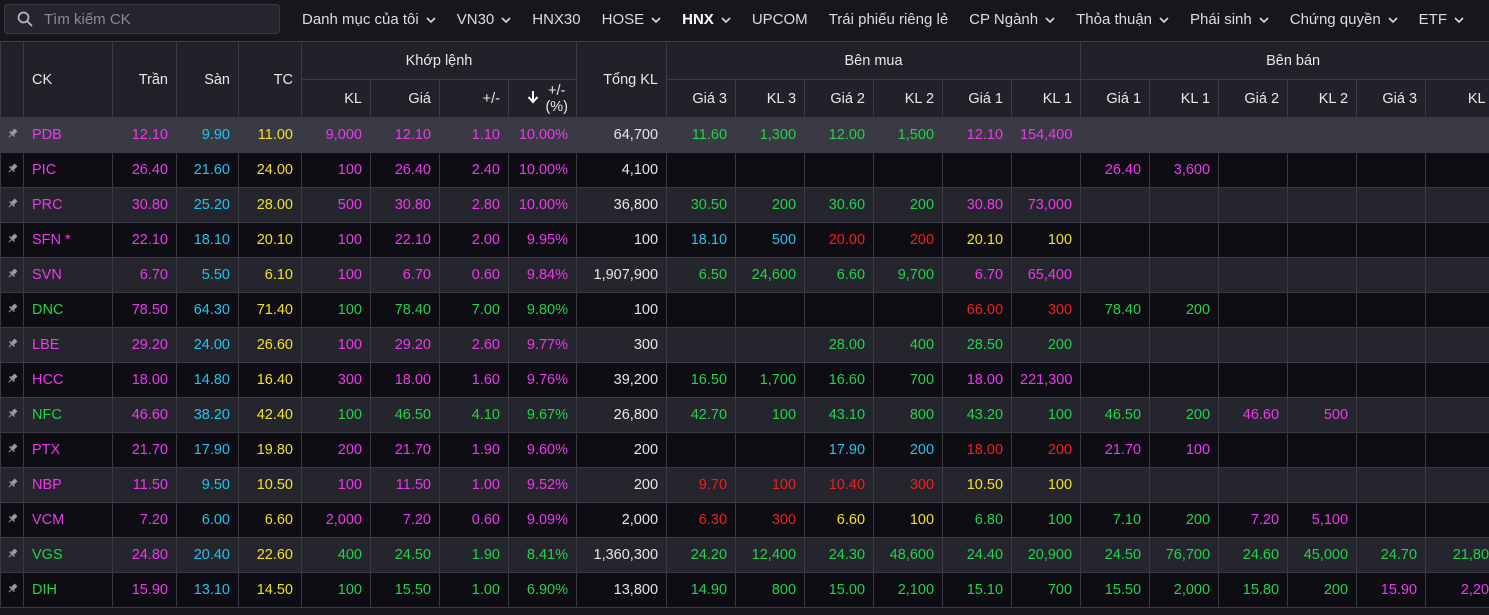 This screenshot has height=615, width=1489. What do you see at coordinates (144, 79) in the screenshot?
I see `header-ceiling: Trần` at bounding box center [144, 79].